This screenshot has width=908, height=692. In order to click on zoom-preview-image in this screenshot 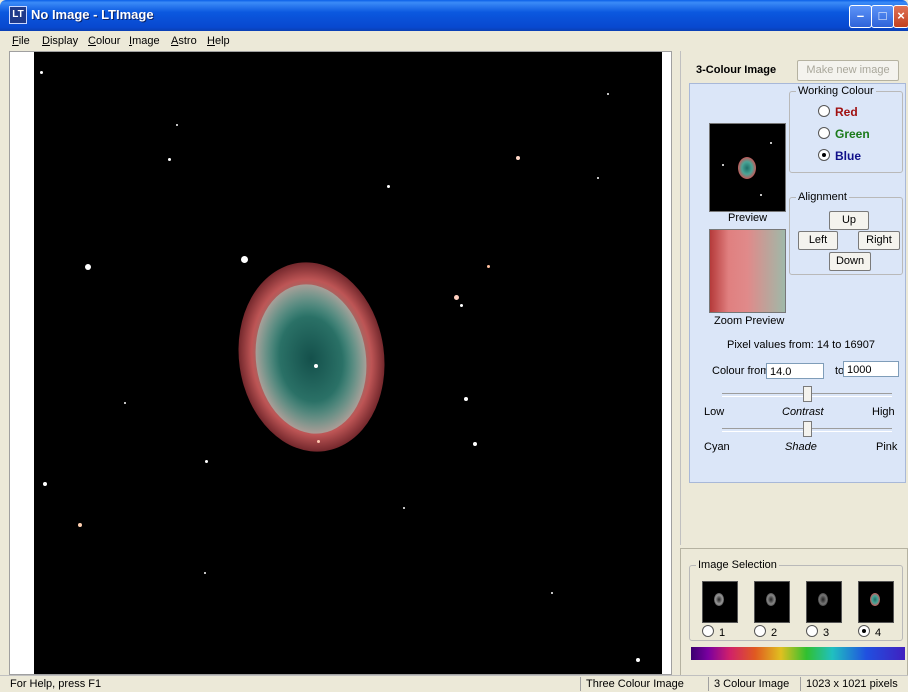, I will do `click(747, 271)`.